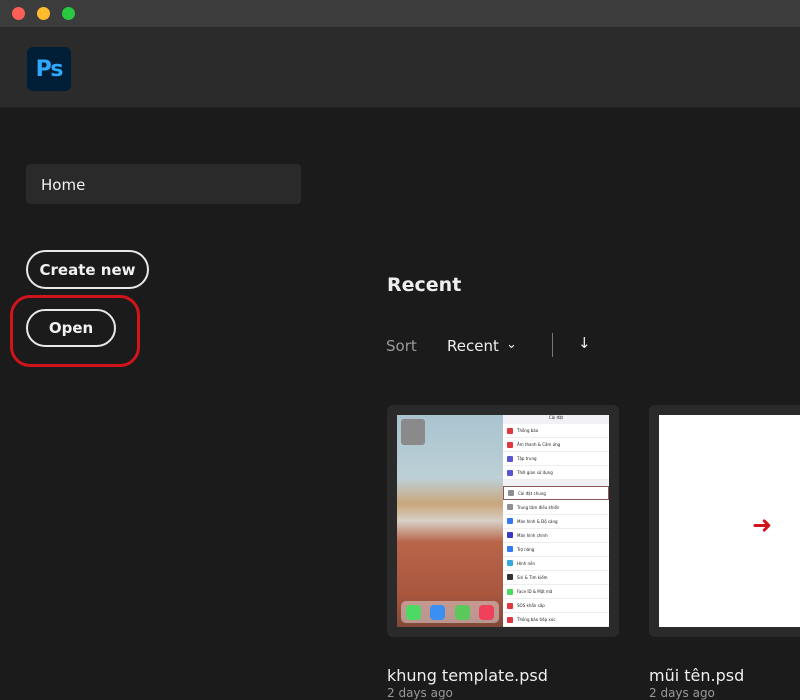 The image size is (800, 700). I want to click on create-new-button: Create new, so click(87, 269).